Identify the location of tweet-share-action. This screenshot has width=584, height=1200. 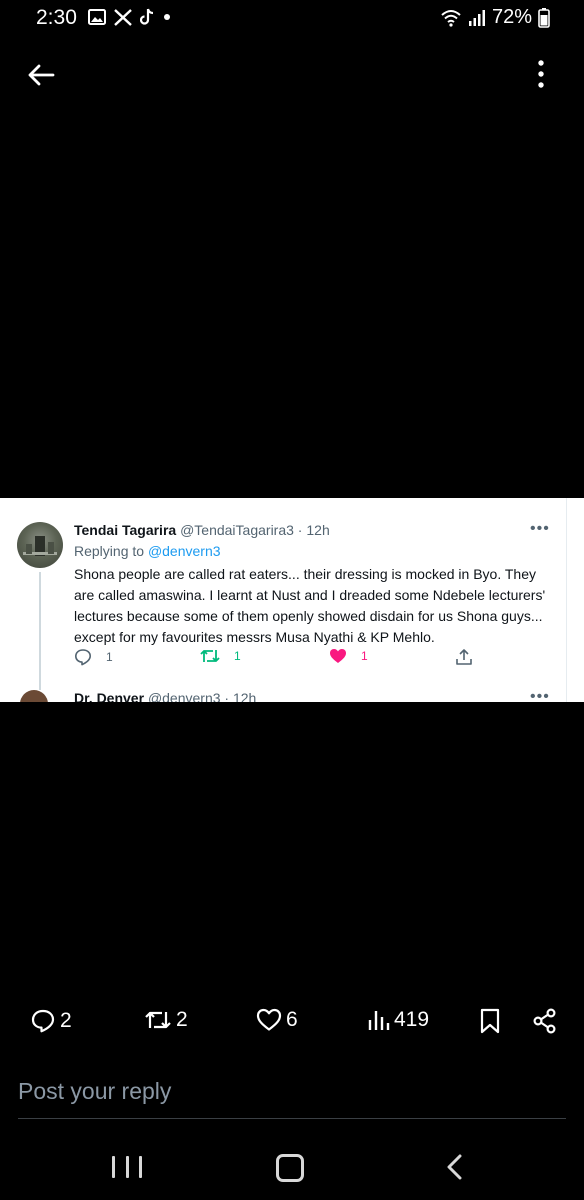
(464, 657).